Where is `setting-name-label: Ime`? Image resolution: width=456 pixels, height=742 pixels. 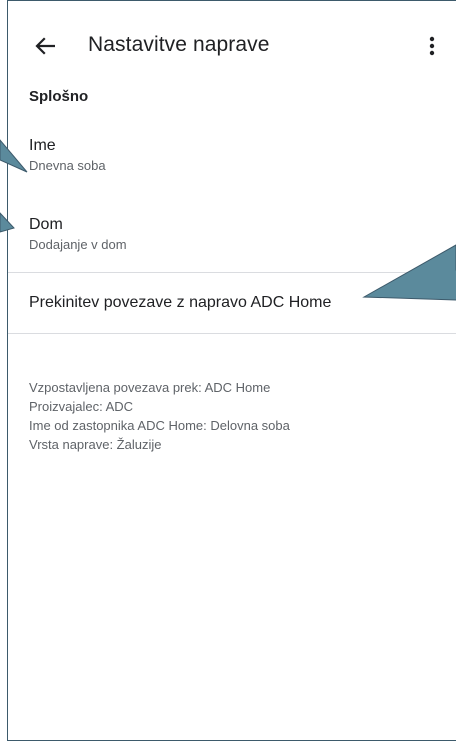
setting-name-label: Ime is located at coordinates (42, 145).